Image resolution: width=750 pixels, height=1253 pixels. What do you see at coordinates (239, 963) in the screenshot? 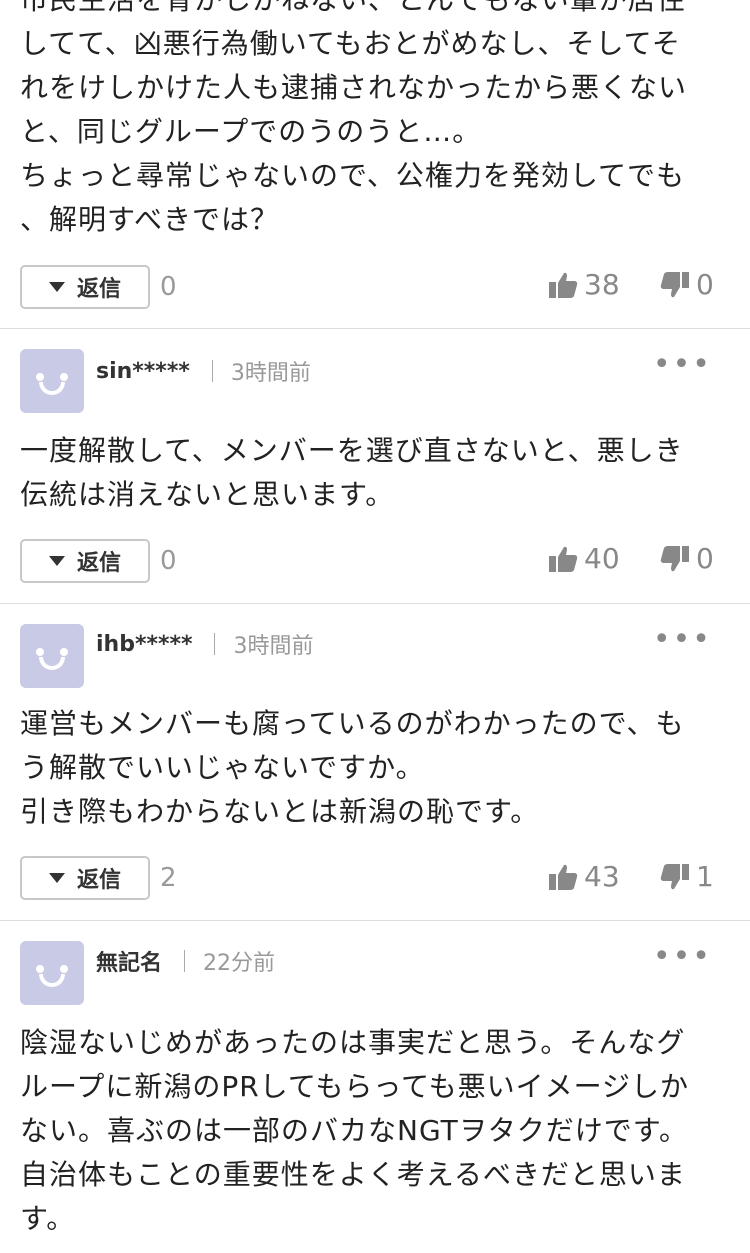
I see `timestamp: 22分前` at bounding box center [239, 963].